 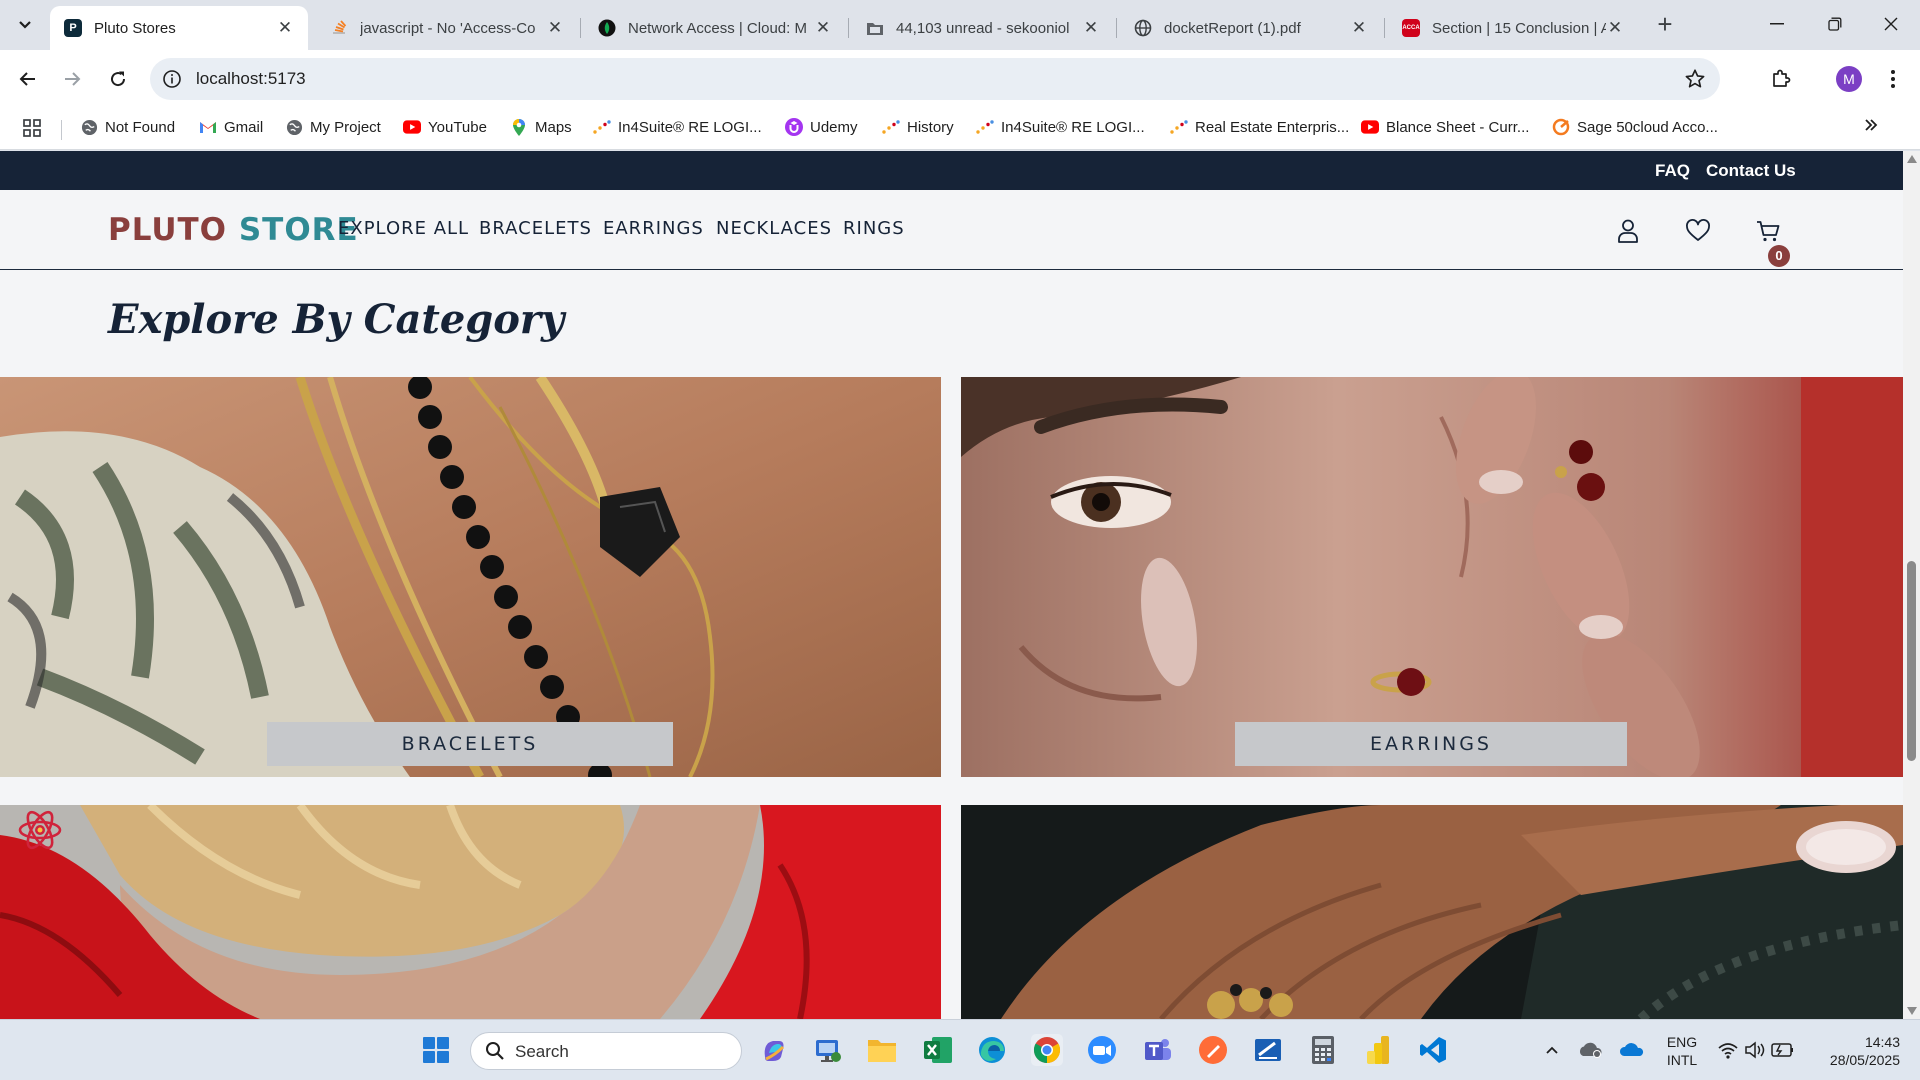 What do you see at coordinates (1911, 661) in the screenshot?
I see `scroll-thumb` at bounding box center [1911, 661].